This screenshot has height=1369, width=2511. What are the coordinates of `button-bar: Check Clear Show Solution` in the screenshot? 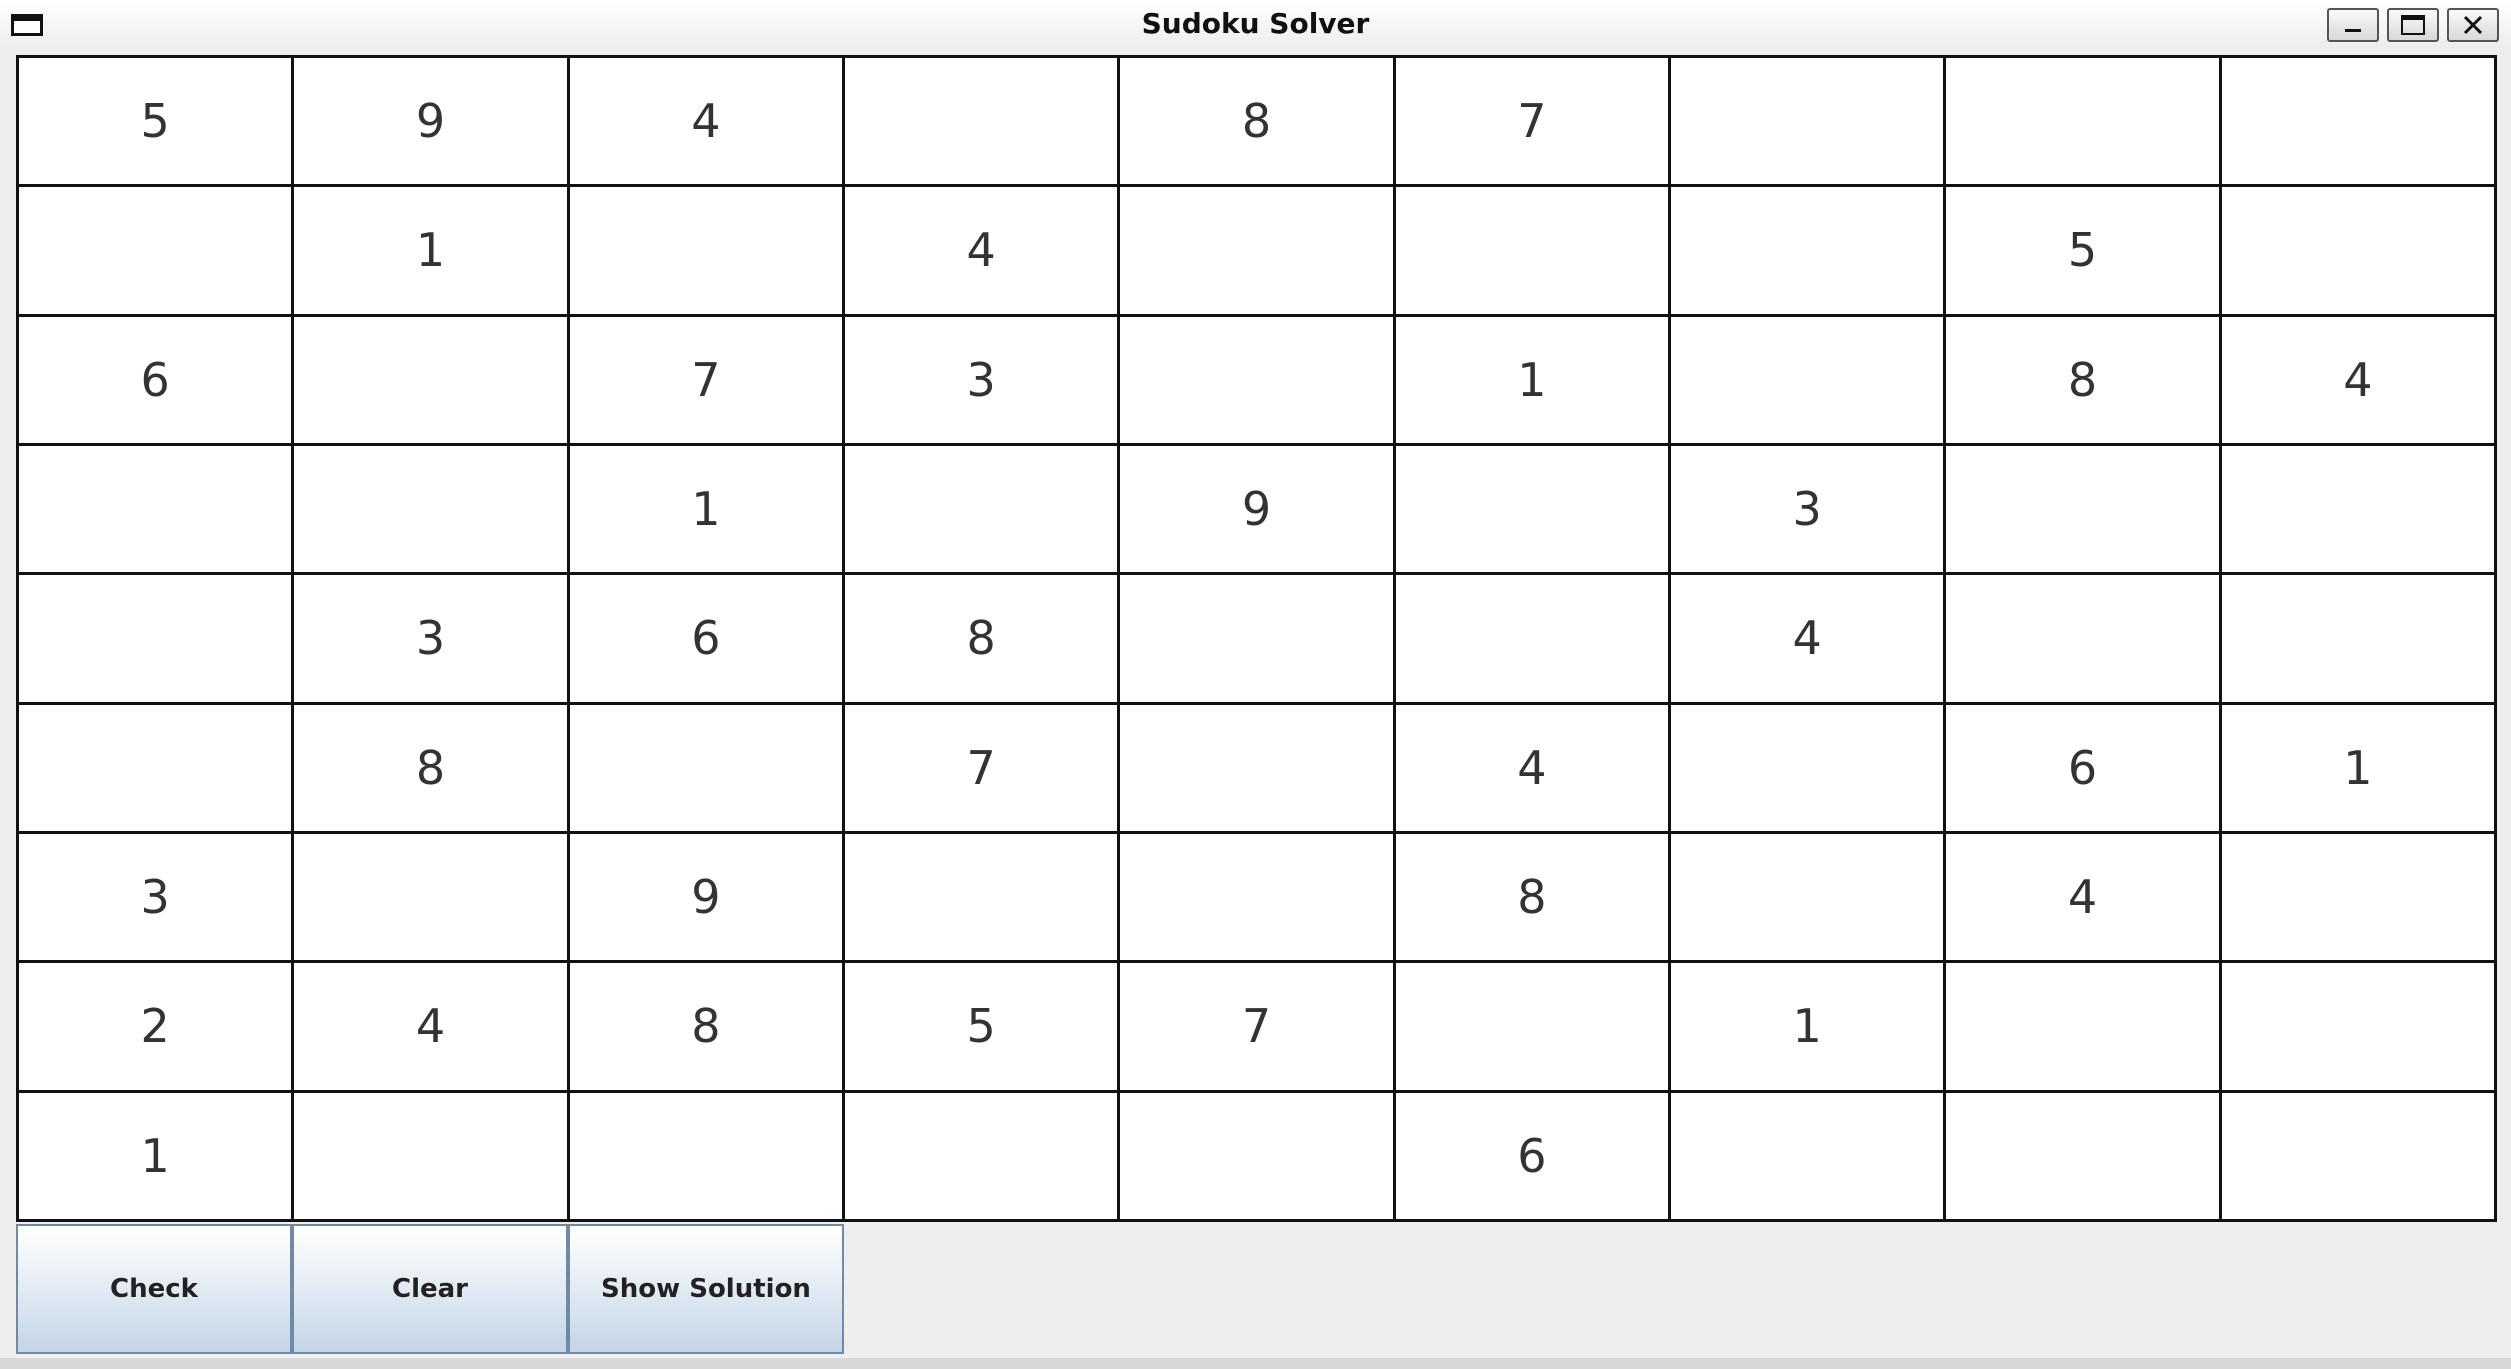 It's located at (430, 1289).